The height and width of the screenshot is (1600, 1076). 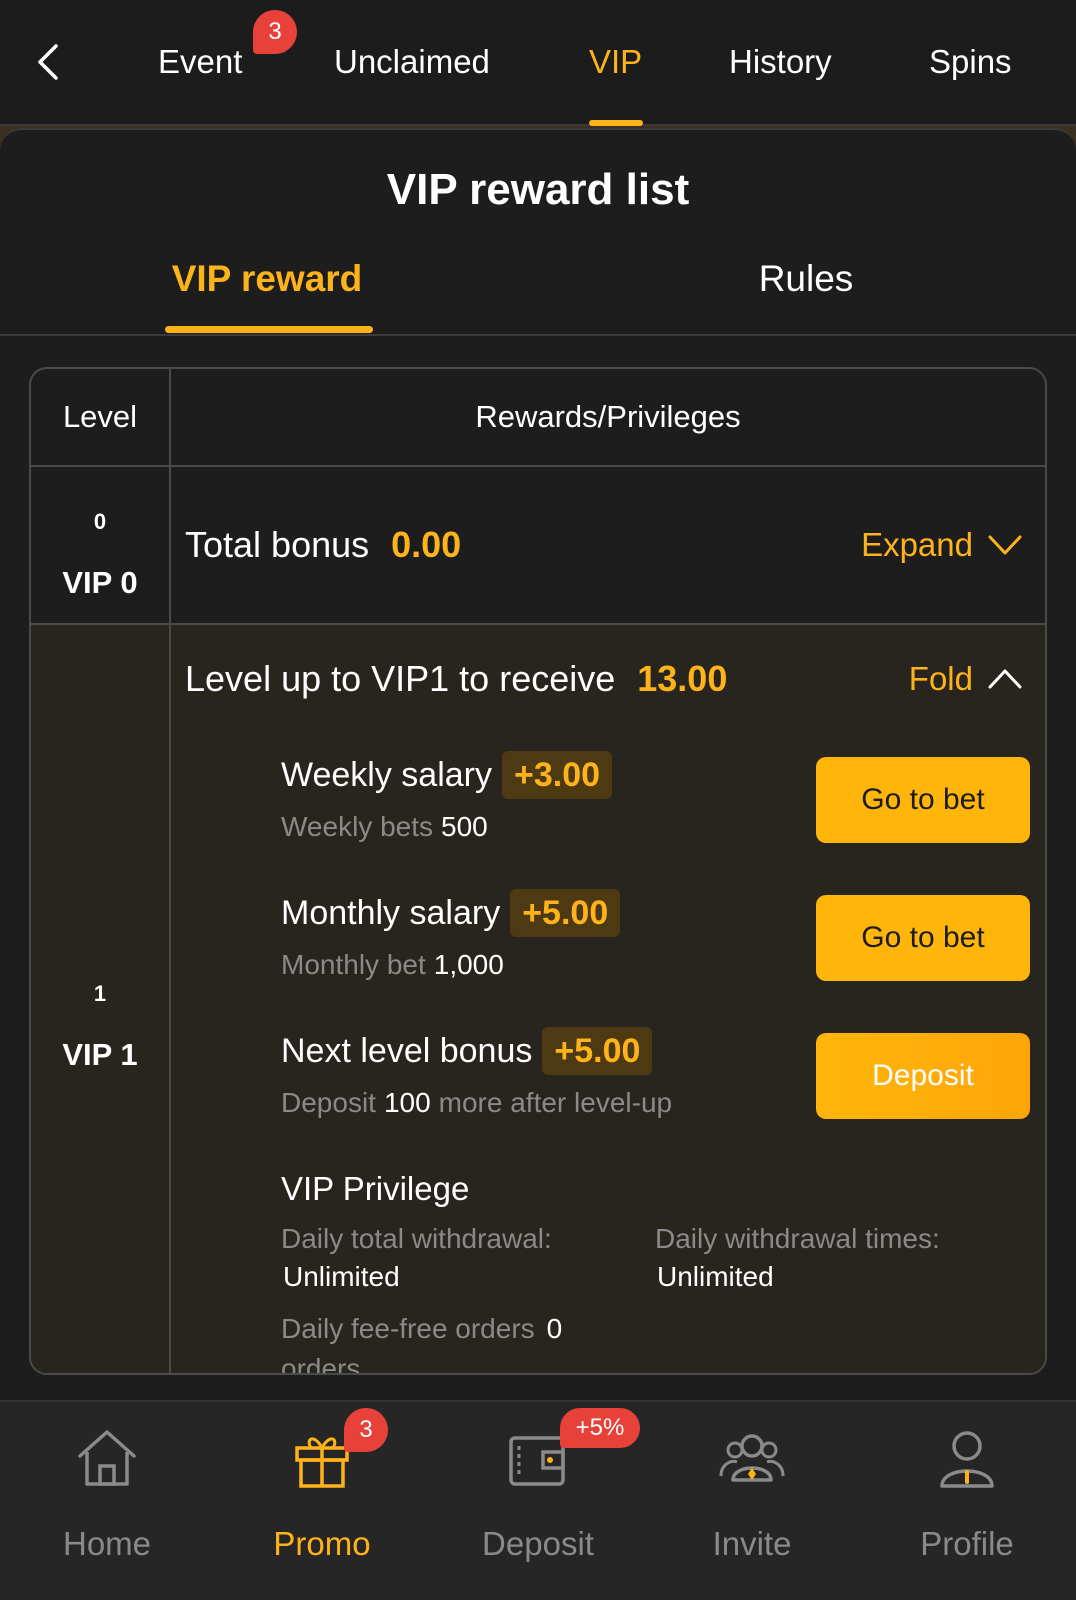 I want to click on back-button, so click(x=50, y=62).